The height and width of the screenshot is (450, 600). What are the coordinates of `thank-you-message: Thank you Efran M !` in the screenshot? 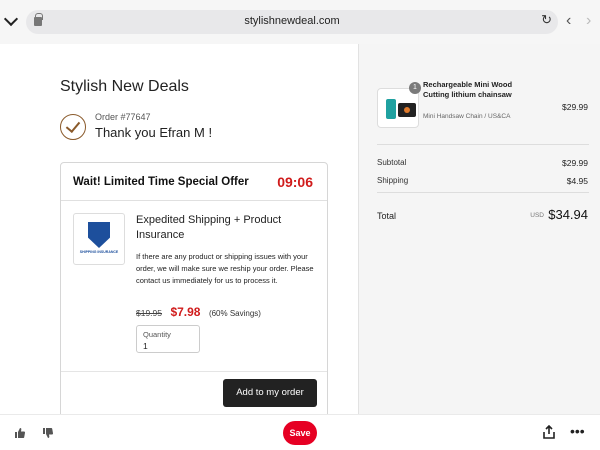 It's located at (154, 132).